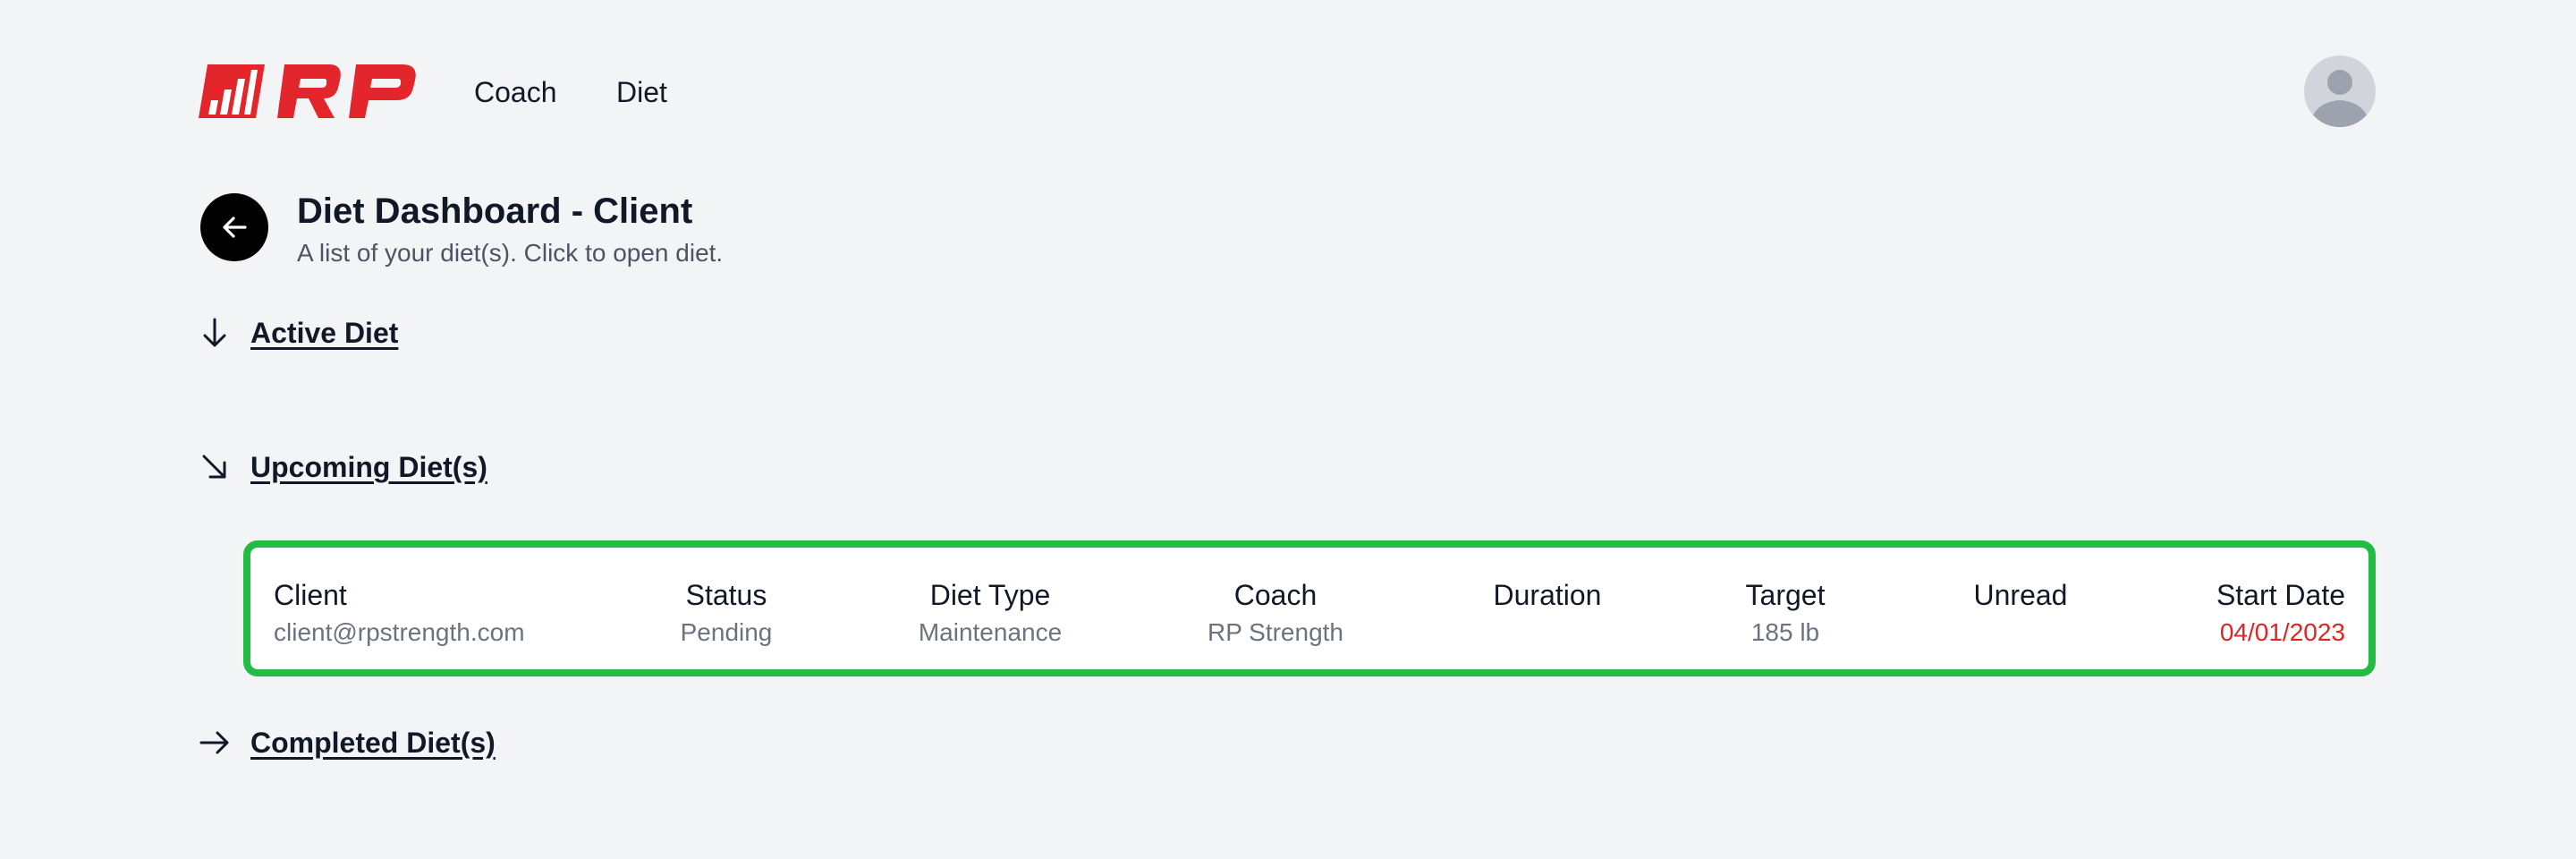 The image size is (2576, 859). What do you see at coordinates (727, 613) in the screenshot?
I see `status-column: Status Pending` at bounding box center [727, 613].